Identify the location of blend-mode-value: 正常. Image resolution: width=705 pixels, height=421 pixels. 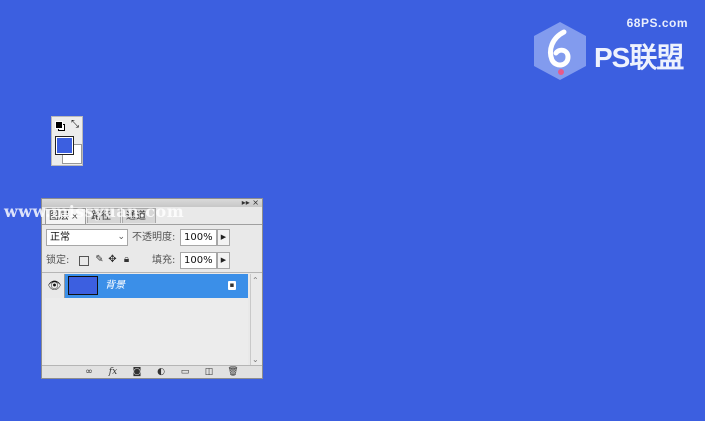
(60, 237).